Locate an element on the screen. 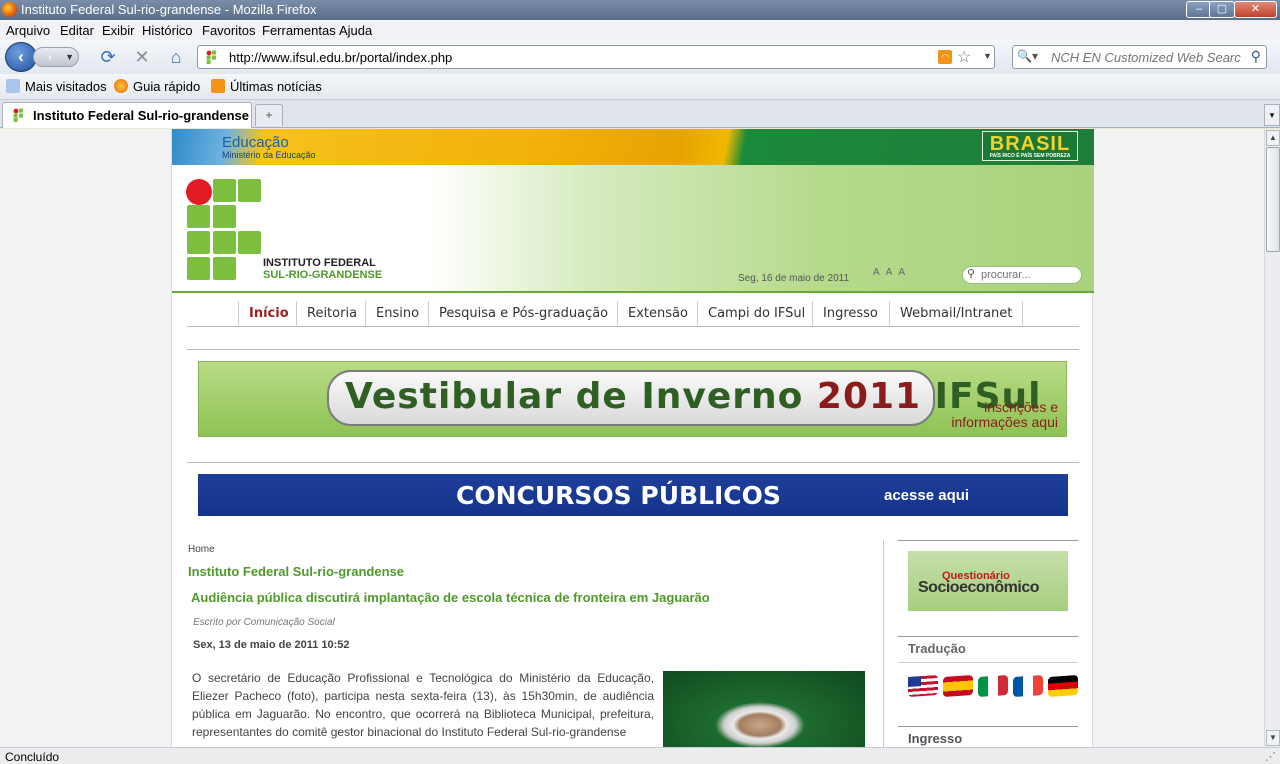 This screenshot has width=1280, height=764. tab-list-button: ▾ is located at coordinates (1272, 115).